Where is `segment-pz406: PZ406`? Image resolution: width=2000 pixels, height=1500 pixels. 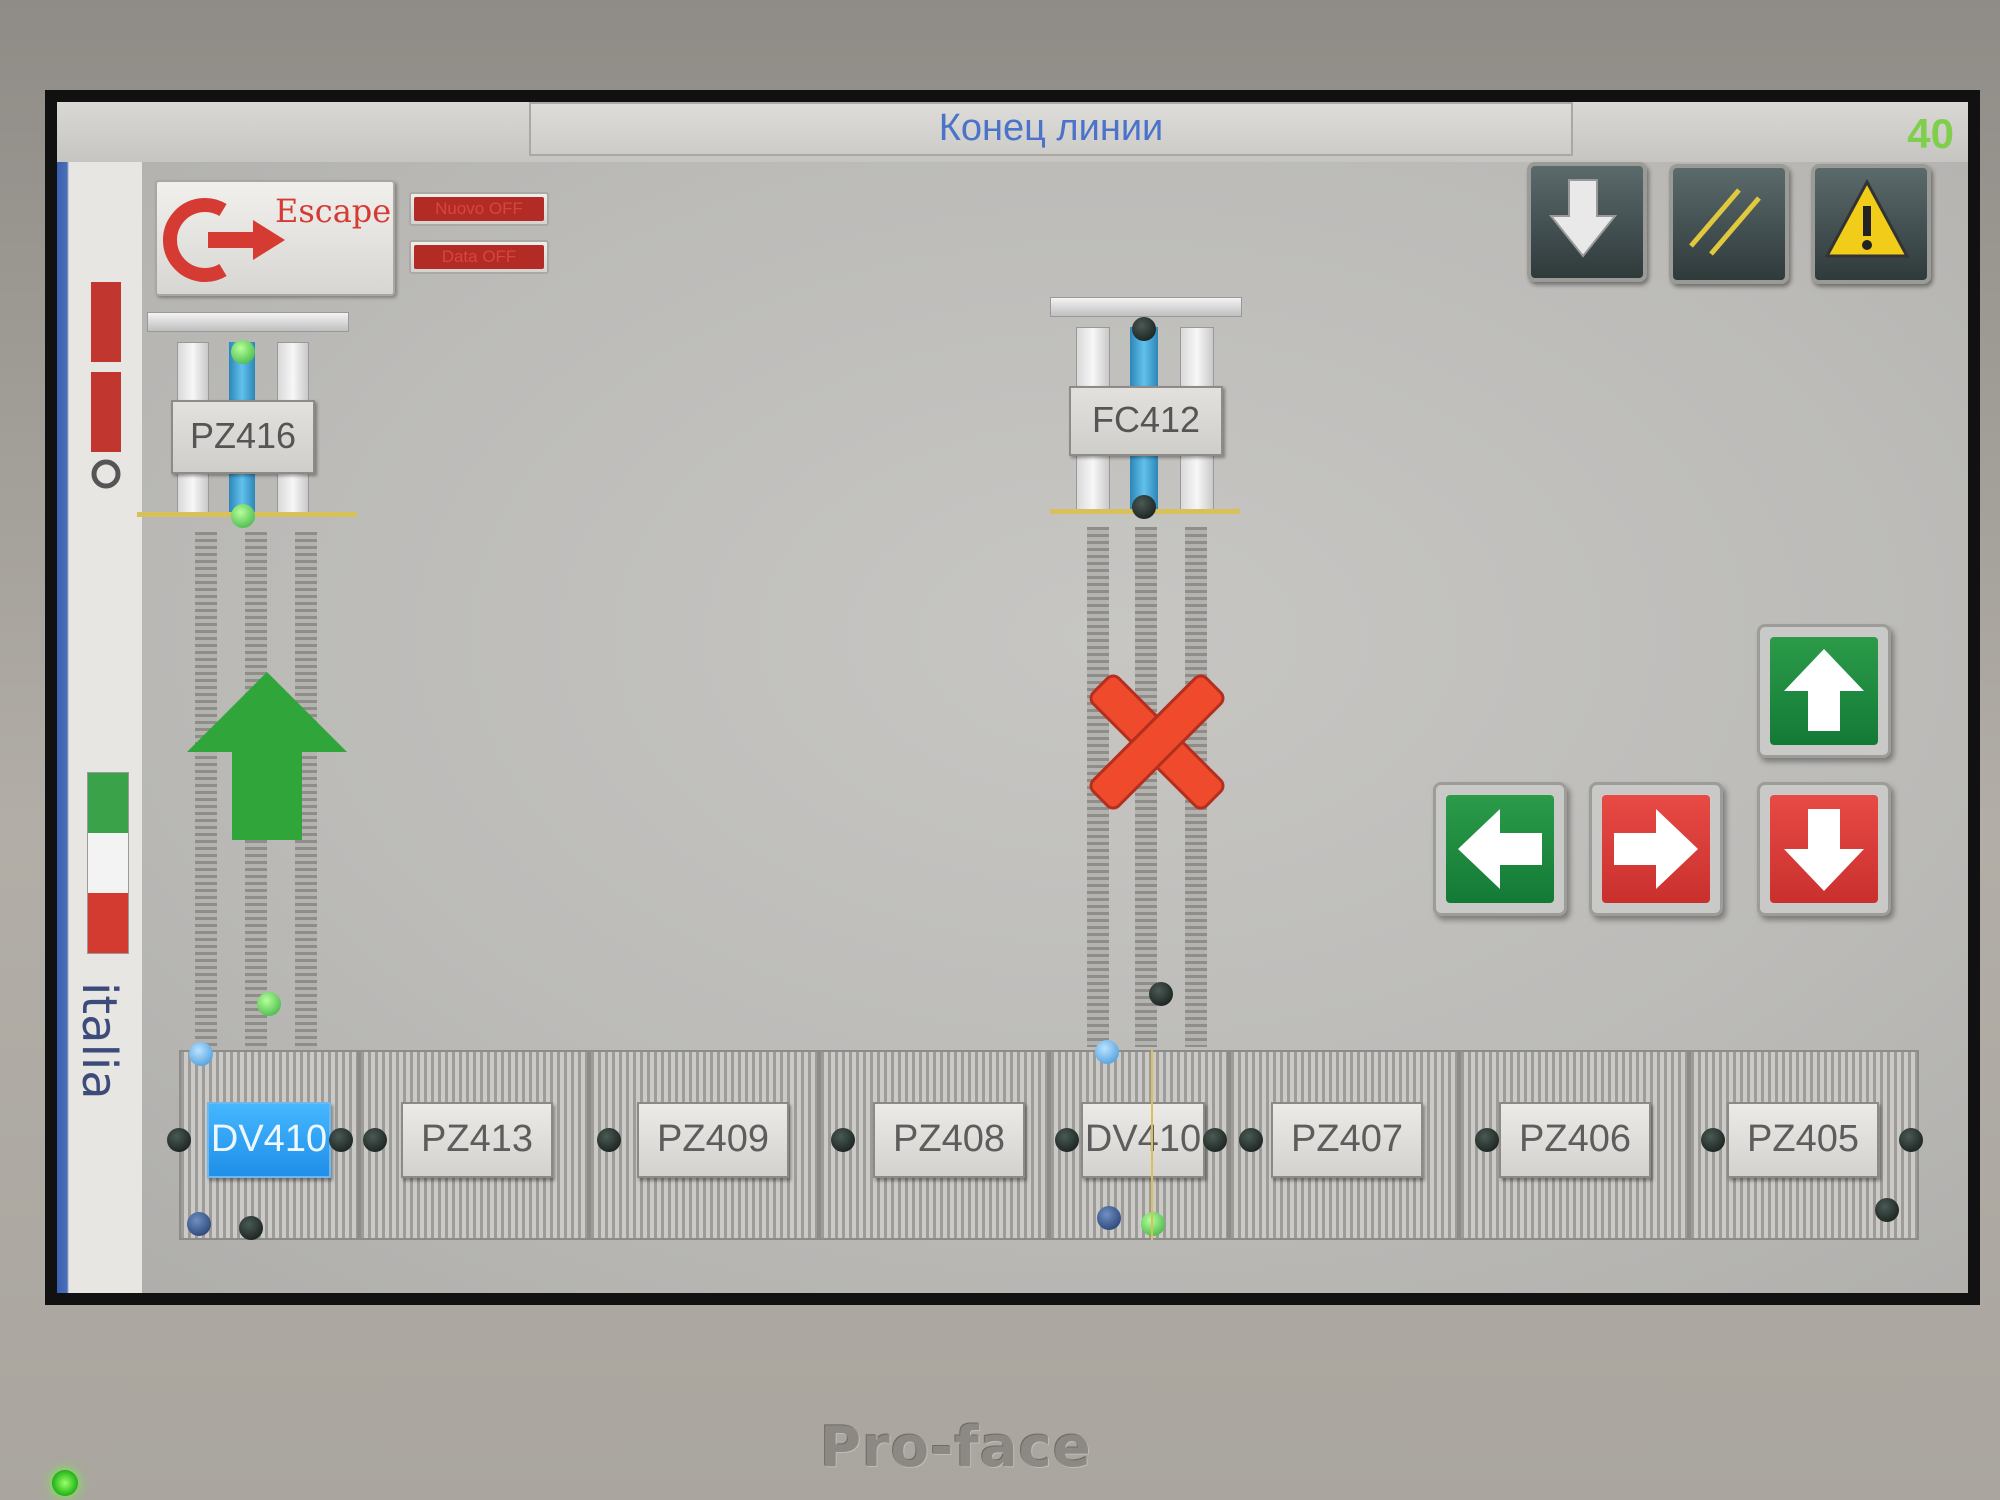
segment-pz406: PZ406 is located at coordinates (1575, 1140).